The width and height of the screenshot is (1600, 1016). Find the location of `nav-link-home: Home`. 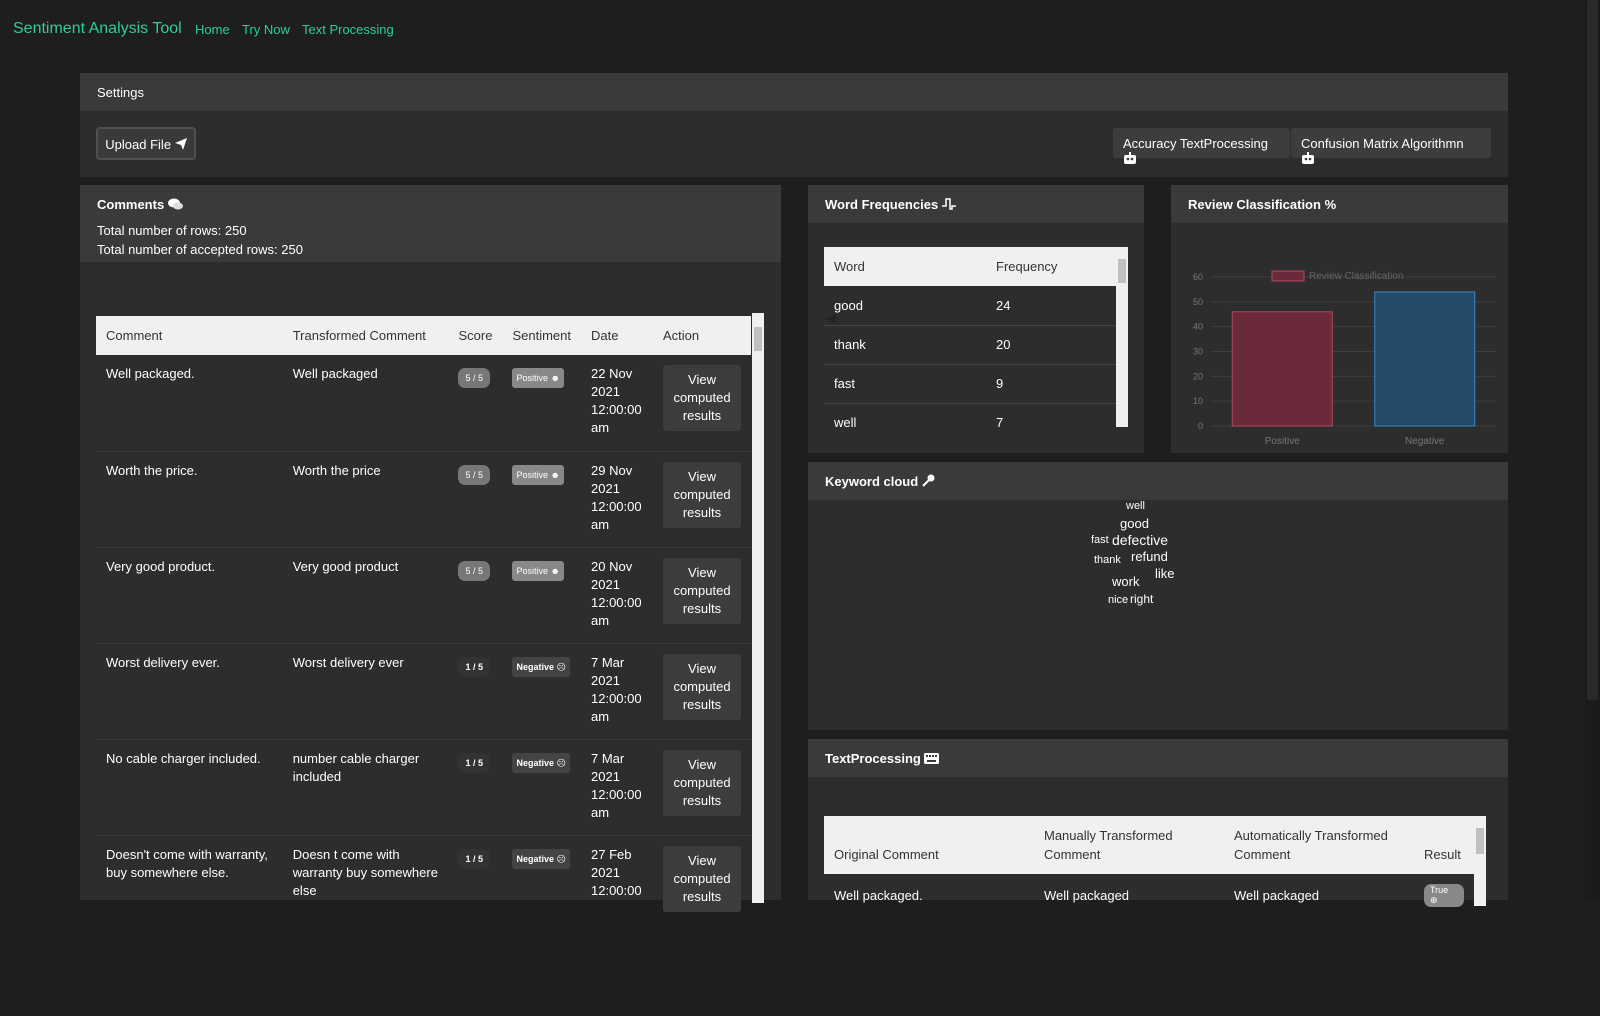

nav-link-home: Home is located at coordinates (212, 29).